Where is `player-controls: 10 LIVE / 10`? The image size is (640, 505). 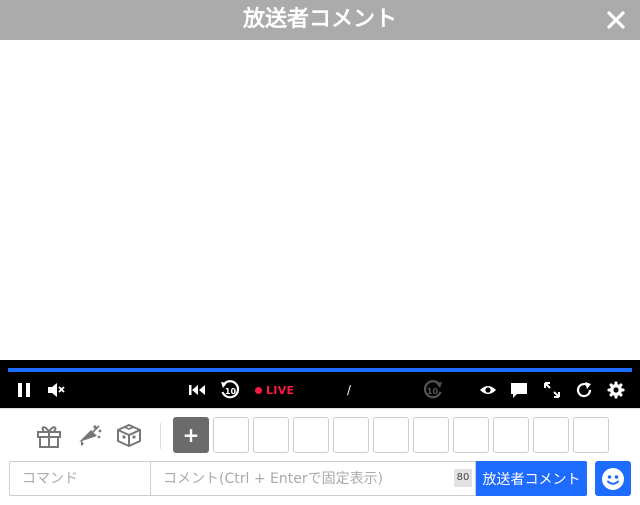
player-controls: 10 LIVE / 10 is located at coordinates (320, 384).